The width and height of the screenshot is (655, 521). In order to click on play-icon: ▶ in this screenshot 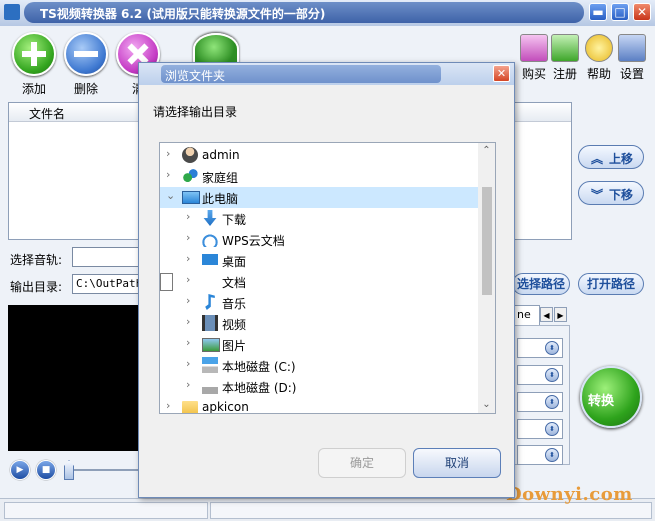, I will do `click(20, 470)`.